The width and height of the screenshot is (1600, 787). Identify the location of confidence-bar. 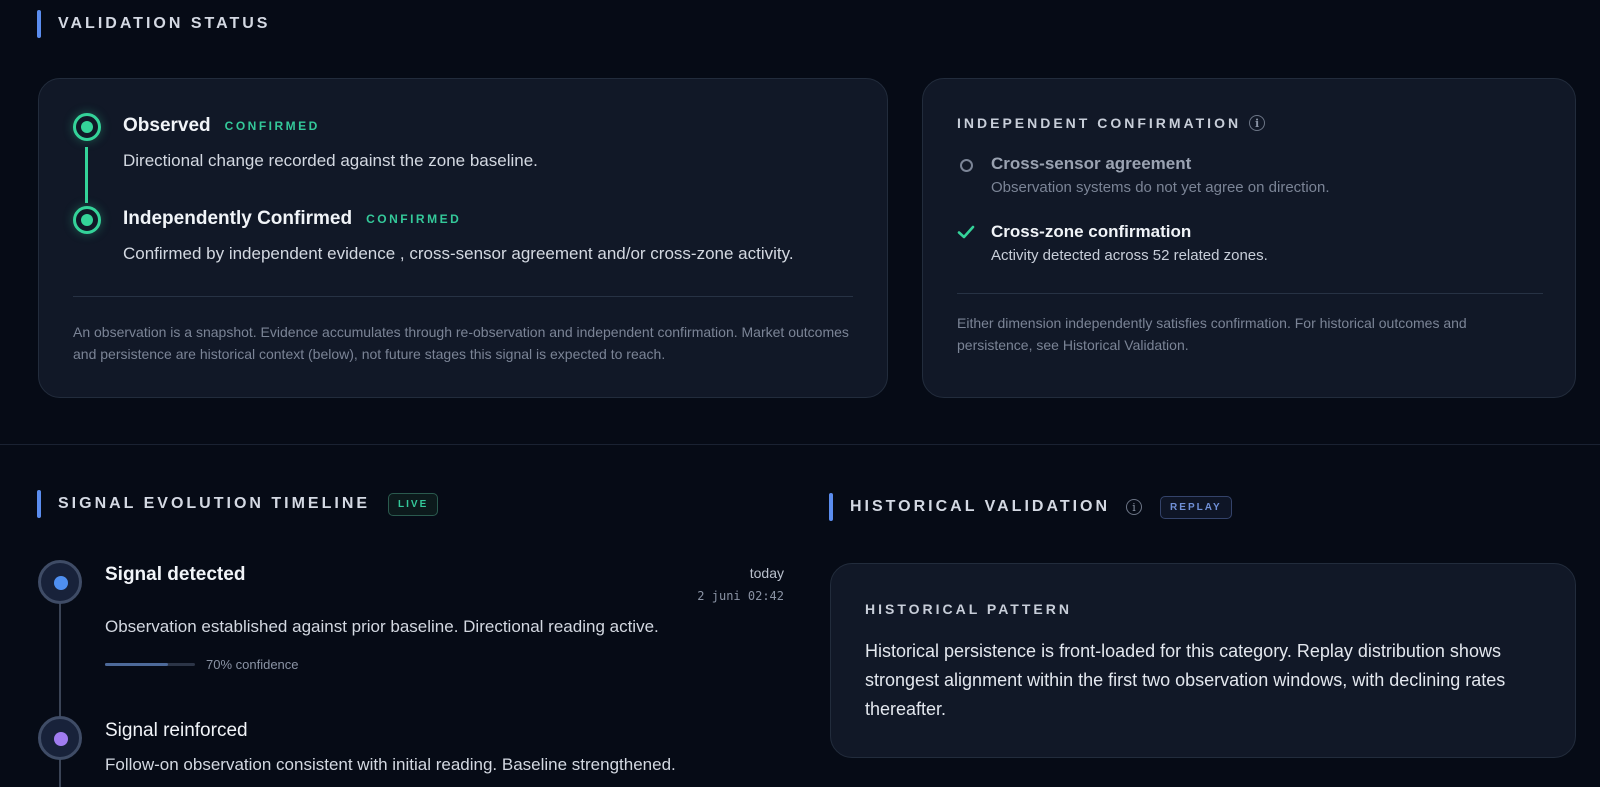
(150, 664).